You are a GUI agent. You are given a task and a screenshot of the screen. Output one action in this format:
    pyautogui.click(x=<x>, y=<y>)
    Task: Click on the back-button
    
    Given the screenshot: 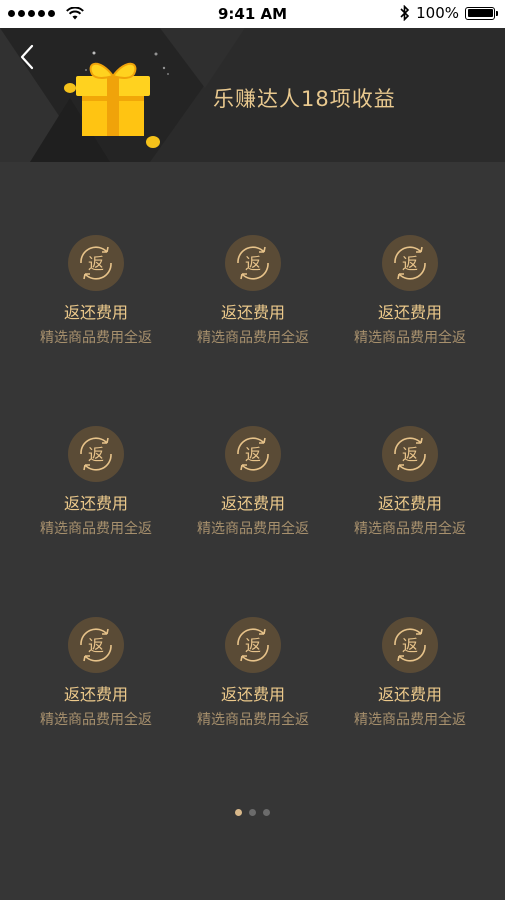 What is the action you would take?
    pyautogui.click(x=28, y=57)
    